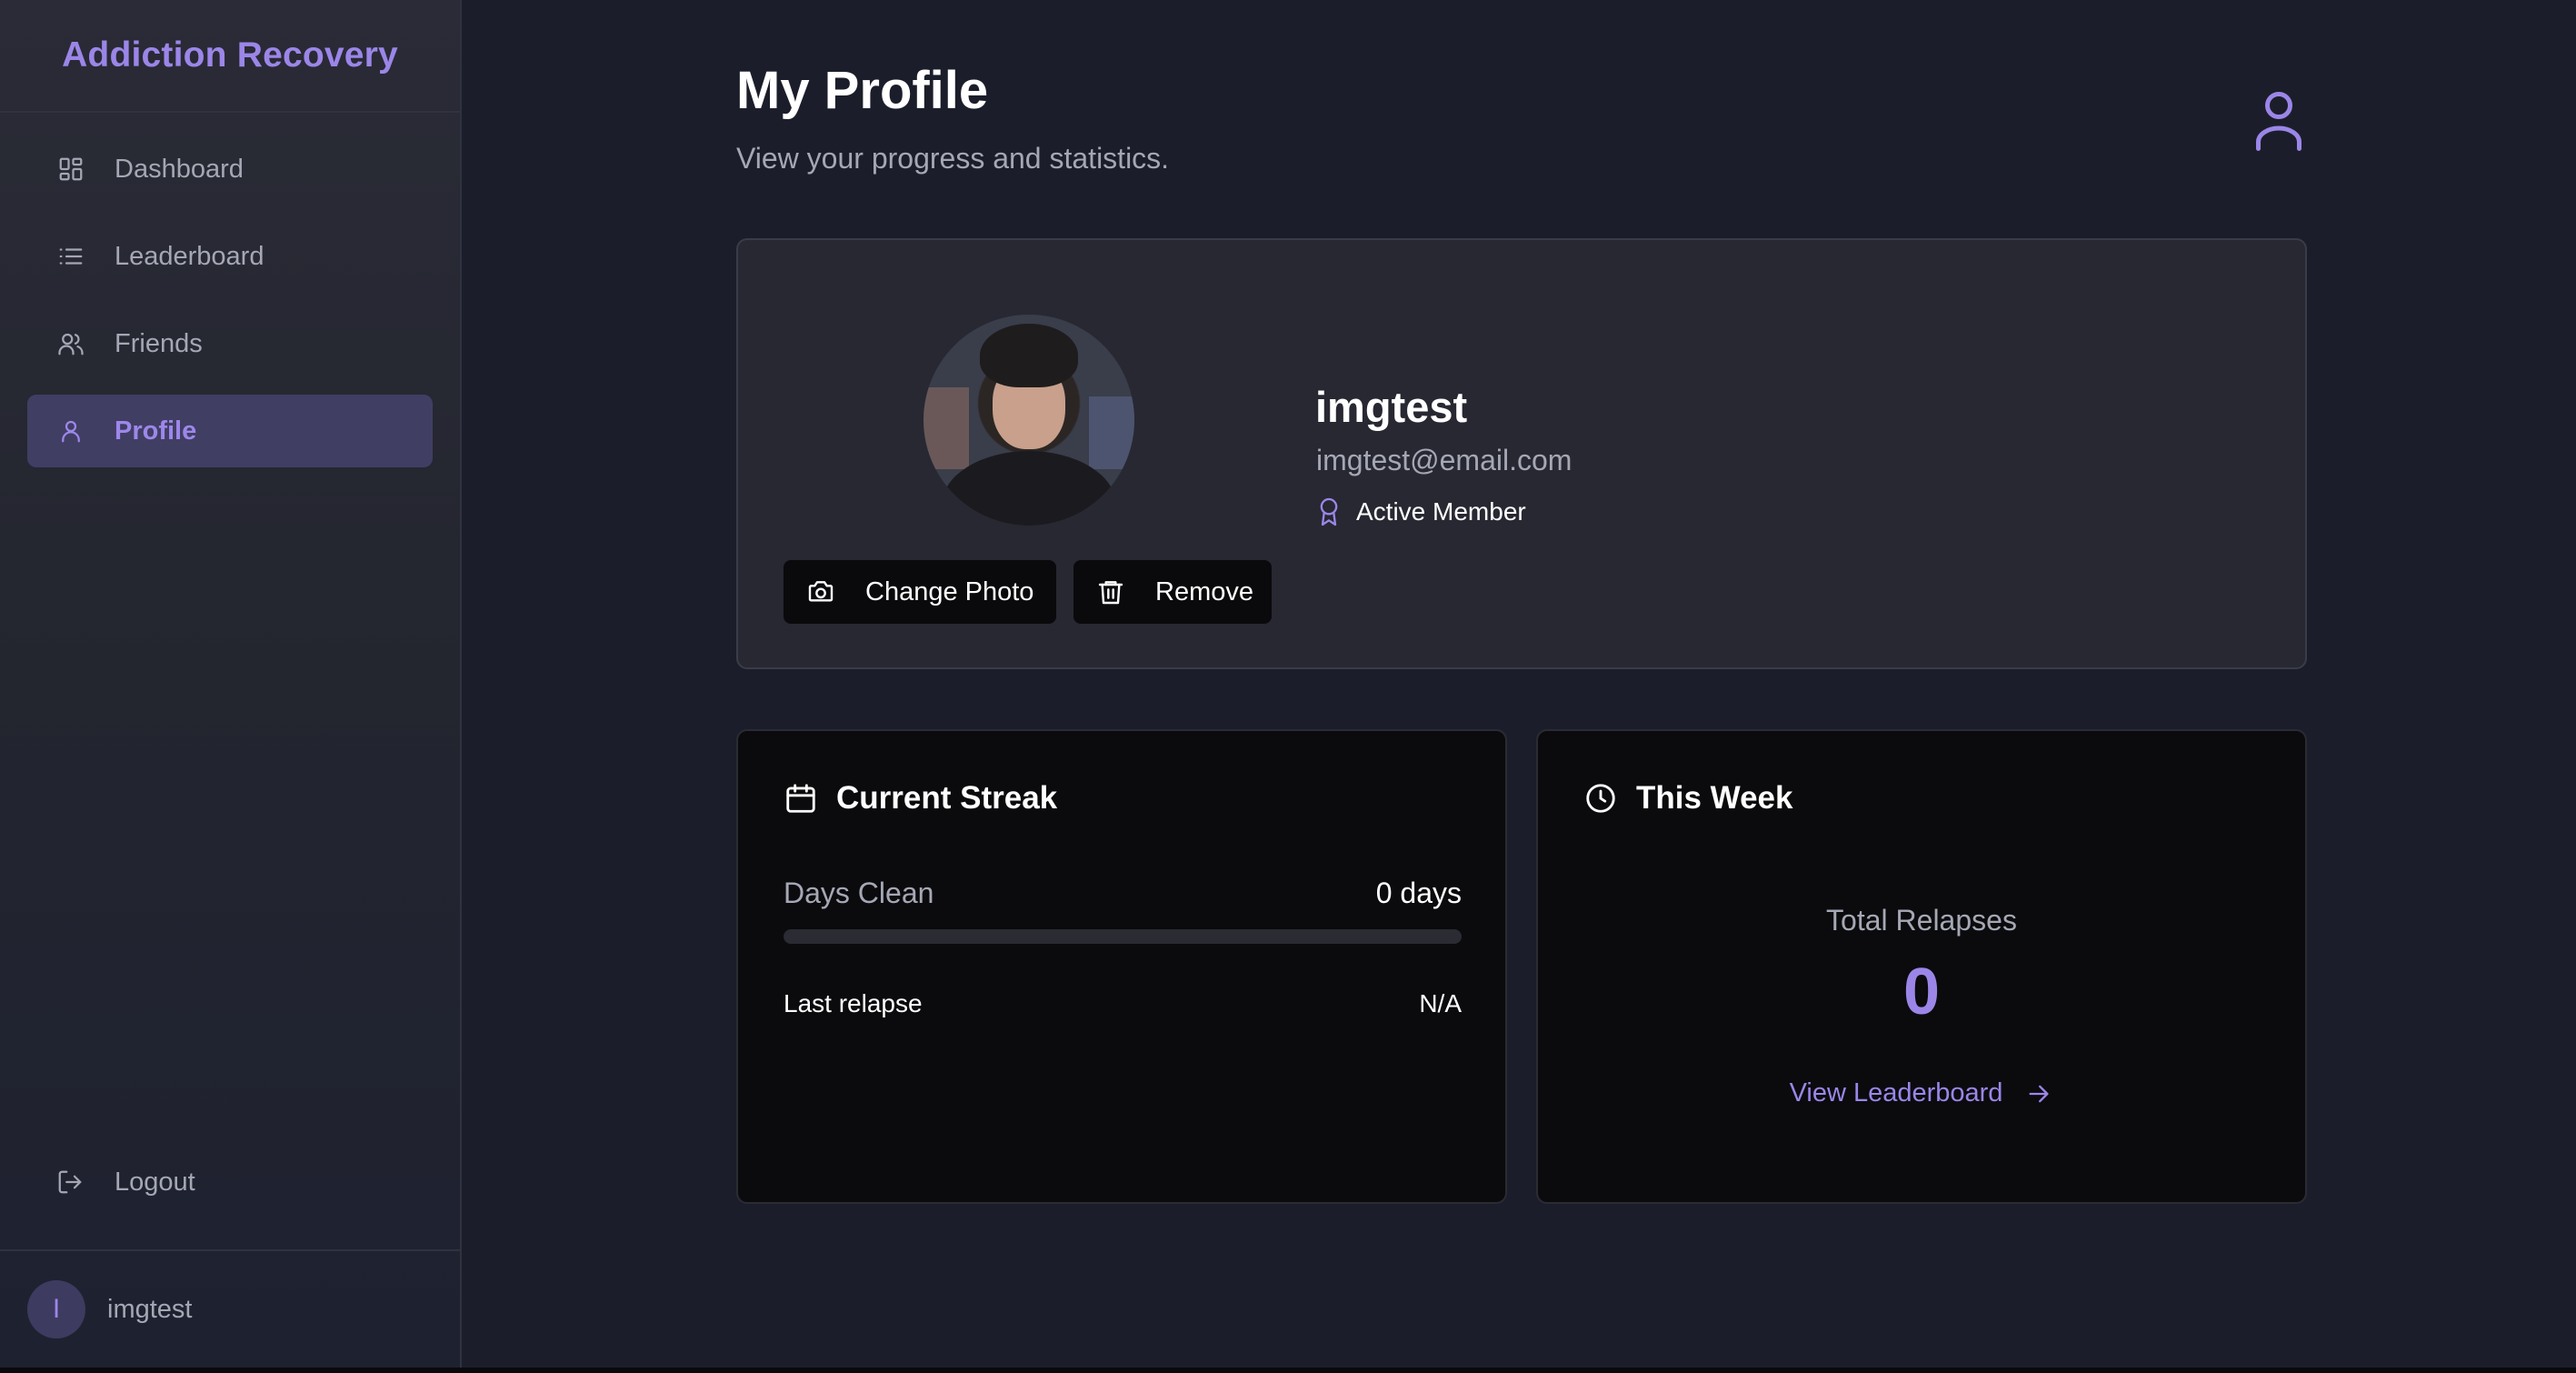 Image resolution: width=2576 pixels, height=1373 pixels. I want to click on logout-button: Logout, so click(230, 1182).